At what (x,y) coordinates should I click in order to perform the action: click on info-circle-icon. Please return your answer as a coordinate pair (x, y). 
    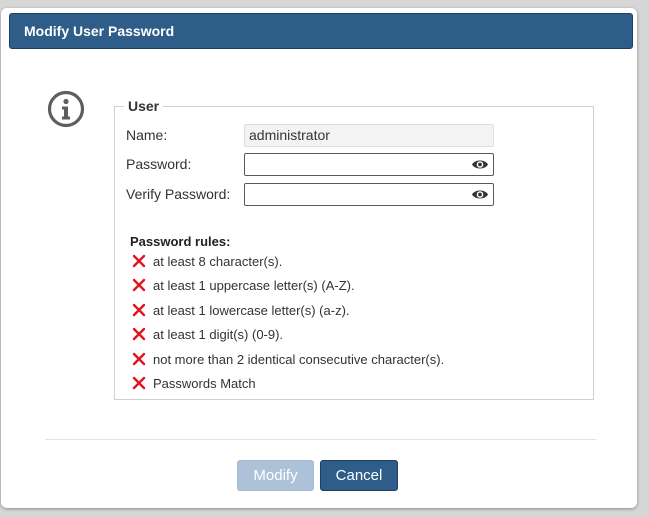
    Looking at the image, I should click on (66, 109).